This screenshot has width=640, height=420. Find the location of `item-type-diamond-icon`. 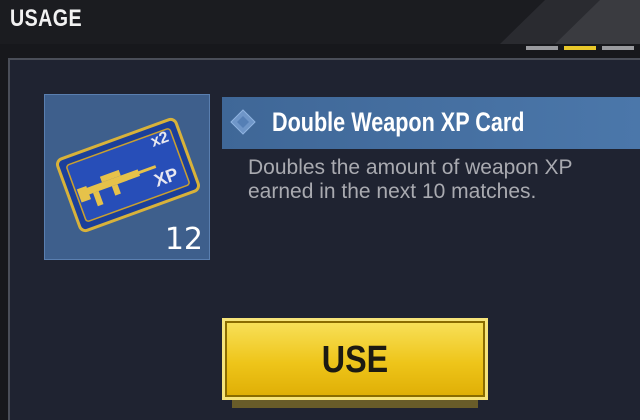

item-type-diamond-icon is located at coordinates (243, 122).